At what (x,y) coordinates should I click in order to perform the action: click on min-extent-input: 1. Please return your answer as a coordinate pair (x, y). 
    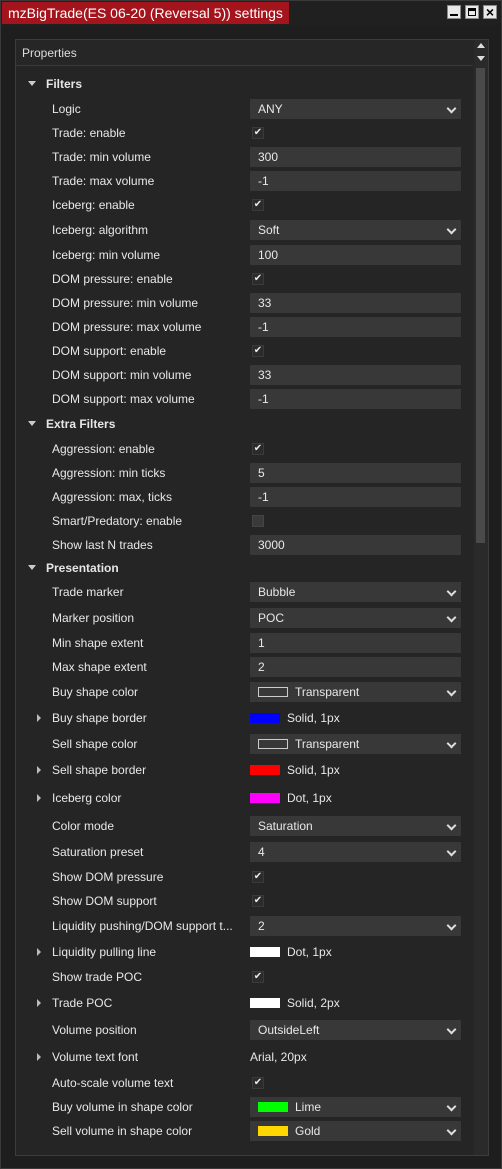
    Looking at the image, I should click on (355, 643).